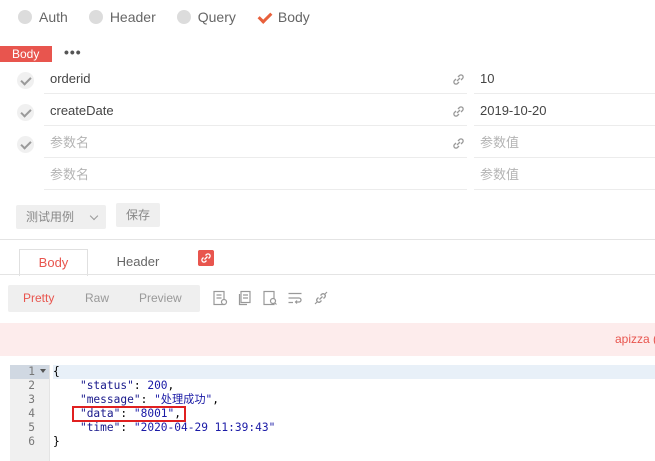 The width and height of the screenshot is (655, 461). I want to click on code-line: "status": 200,, so click(127, 385).